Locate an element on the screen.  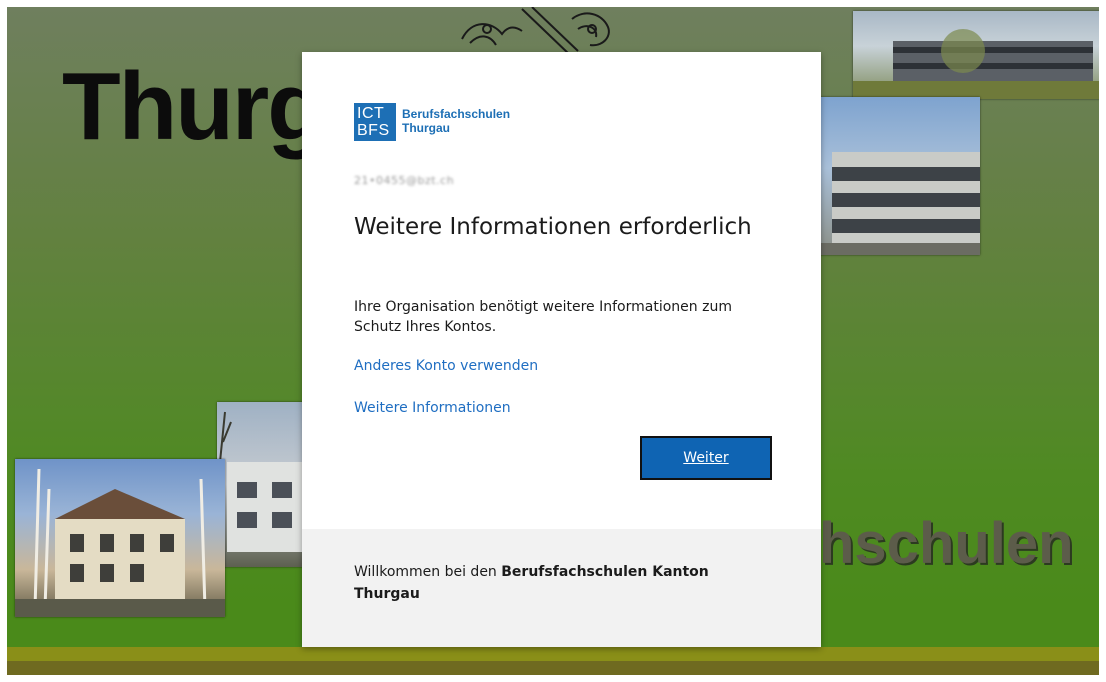
welcome-prefix: Willkommen bei den is located at coordinates (428, 572).